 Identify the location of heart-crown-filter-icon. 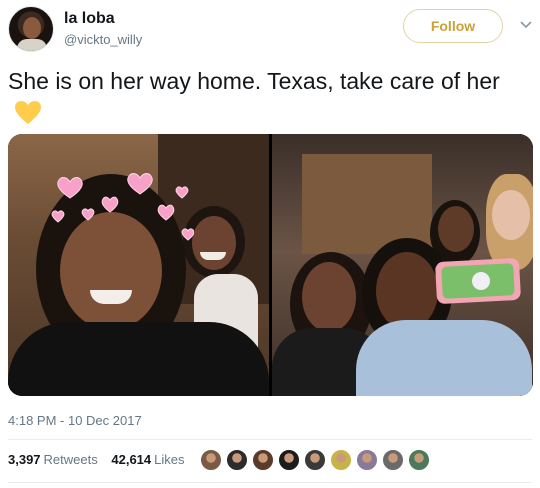
(122, 207).